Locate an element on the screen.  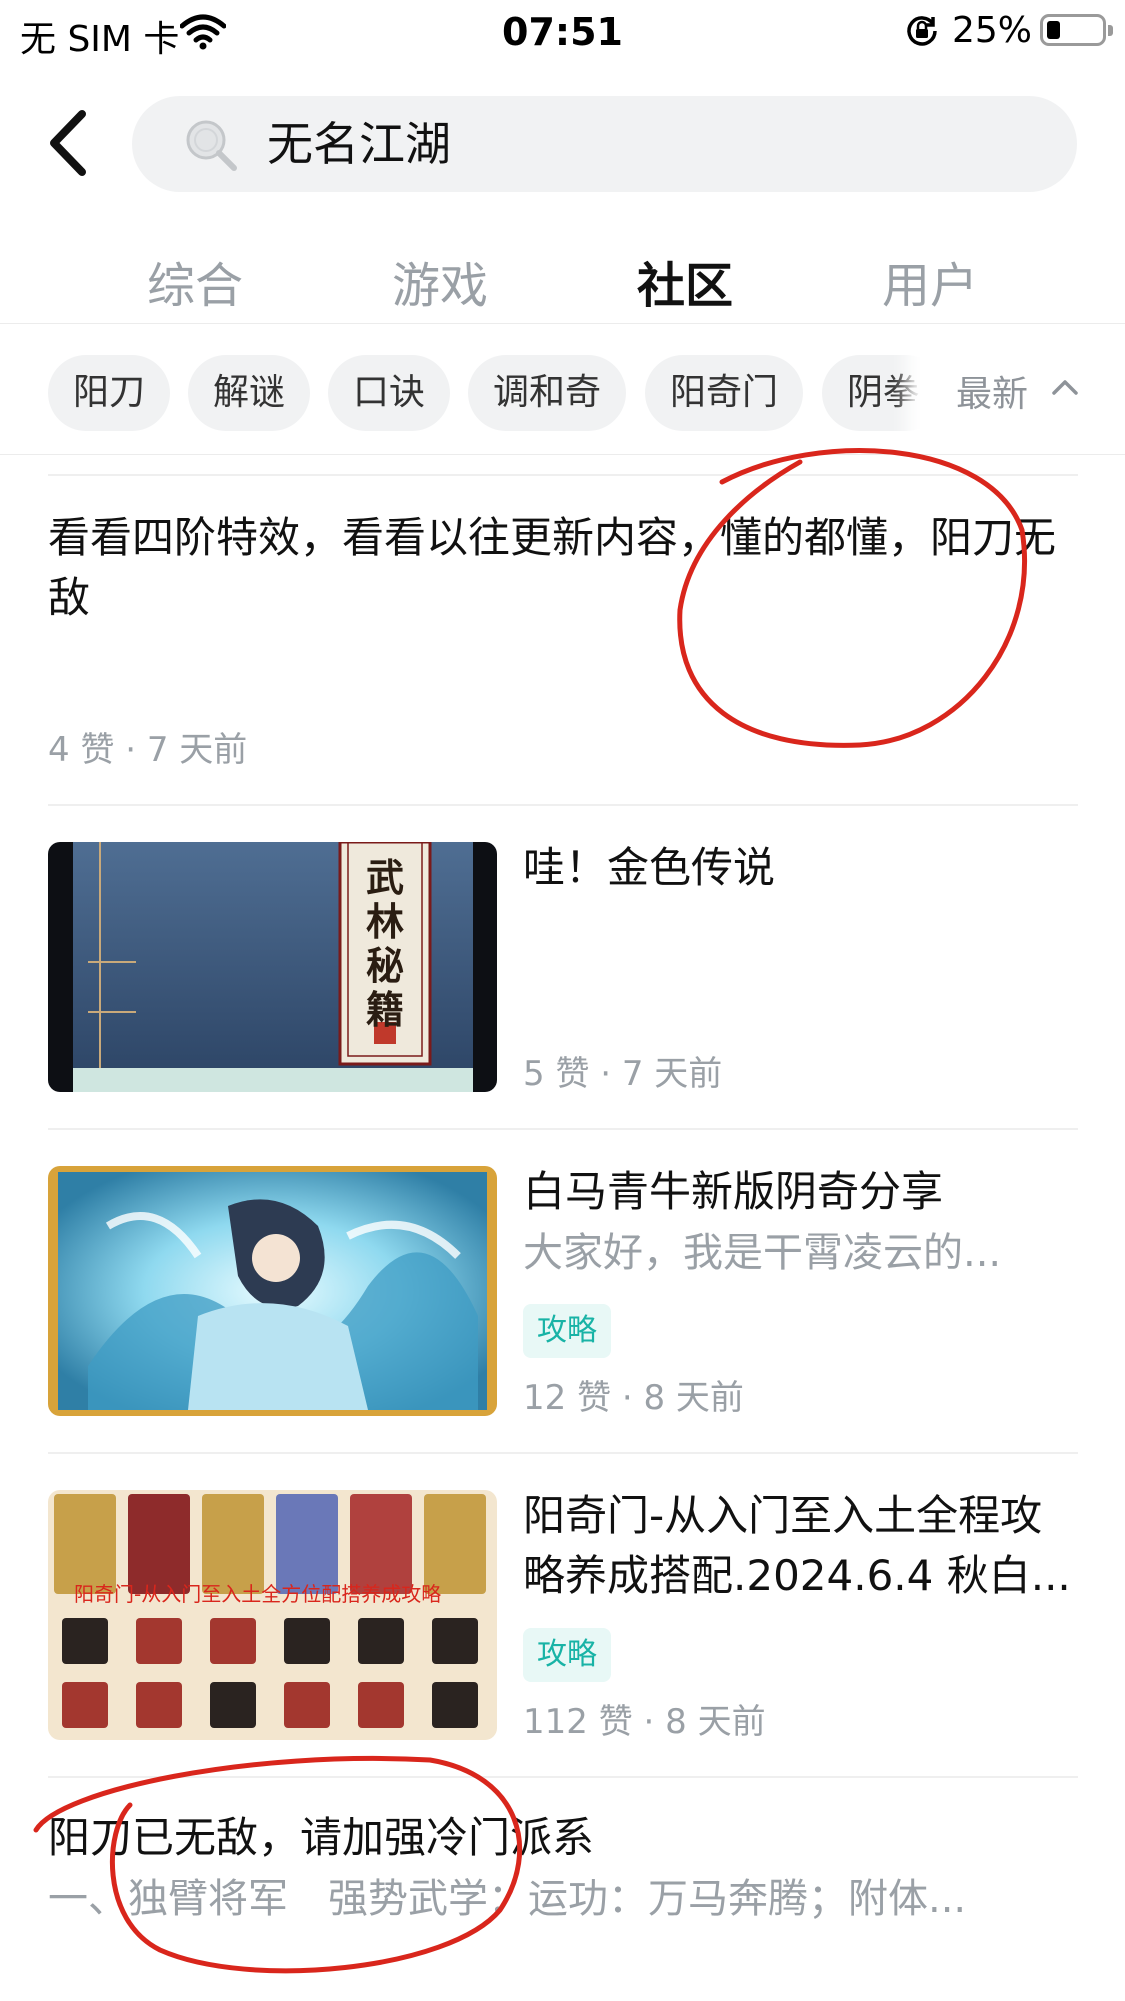
post-title: 白马青牛新版阴奇分享 is located at coordinates (800, 1192).